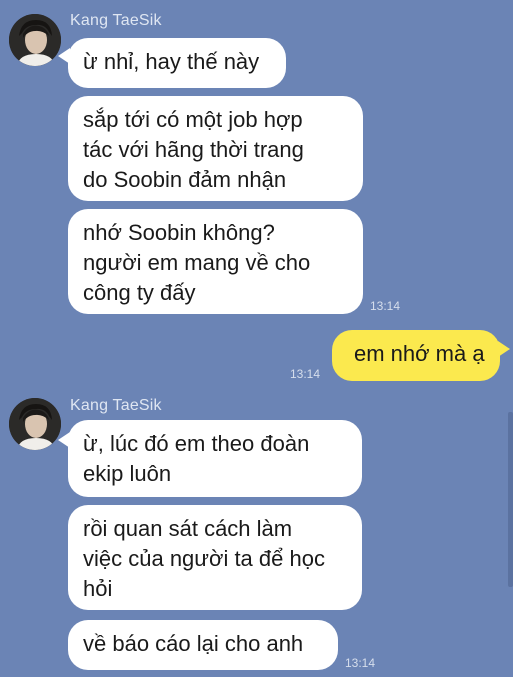  Describe the element at coordinates (416, 355) in the screenshot. I see `message-bubble-outgoing: em nhớ mà ạ` at that location.